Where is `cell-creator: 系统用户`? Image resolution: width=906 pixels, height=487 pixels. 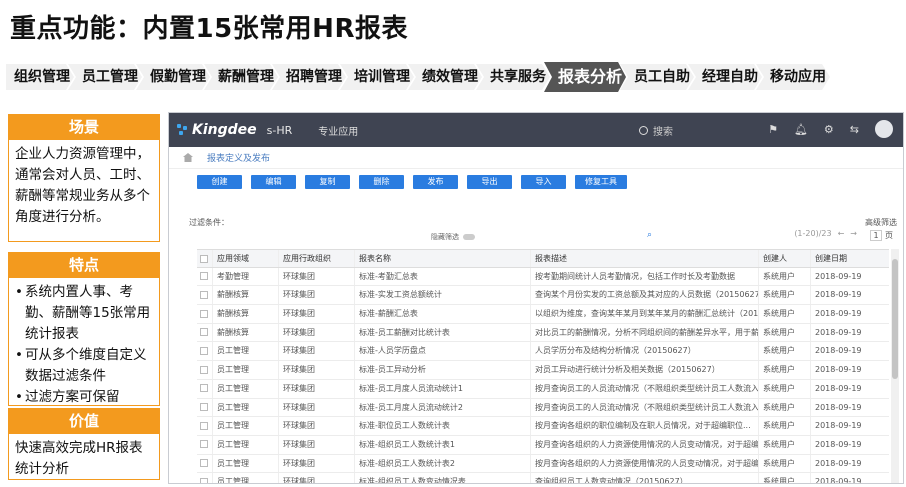
cell-creator: 系统用户 is located at coordinates (785, 478).